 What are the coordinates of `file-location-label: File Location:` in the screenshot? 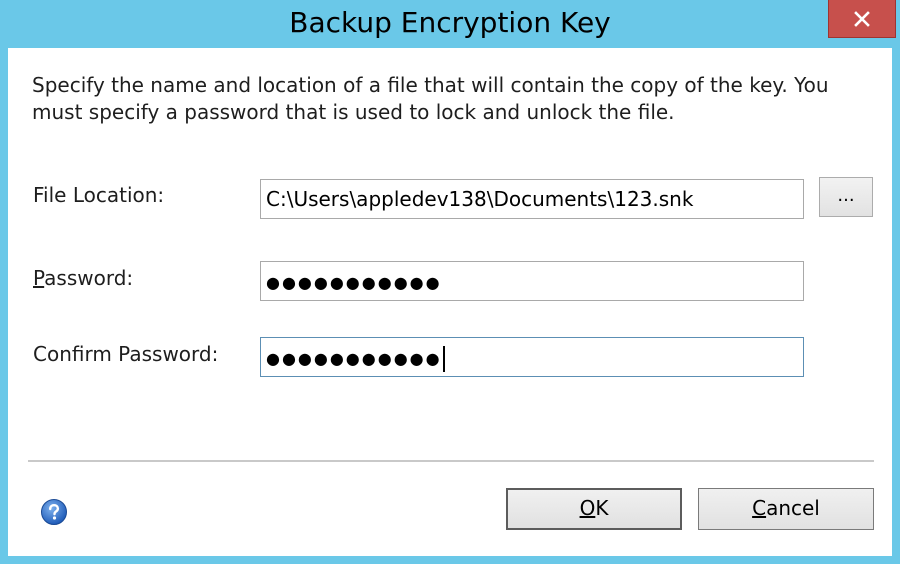 It's located at (99, 195).